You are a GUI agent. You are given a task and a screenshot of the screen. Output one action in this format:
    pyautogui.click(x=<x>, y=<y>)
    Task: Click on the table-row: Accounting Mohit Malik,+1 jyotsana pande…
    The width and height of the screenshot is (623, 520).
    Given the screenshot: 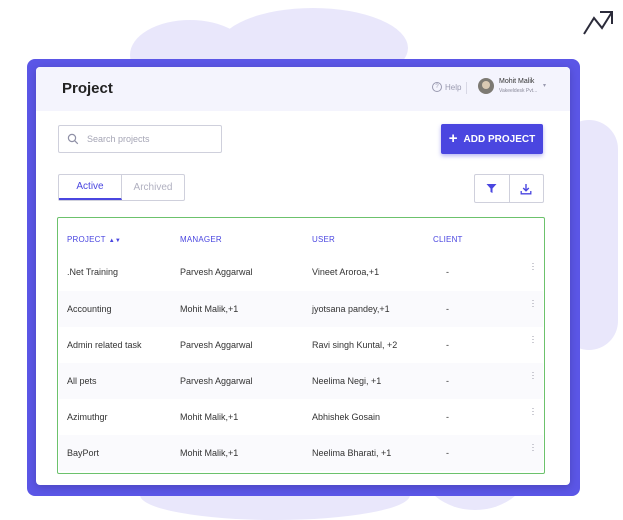 What is the action you would take?
    pyautogui.click(x=301, y=309)
    